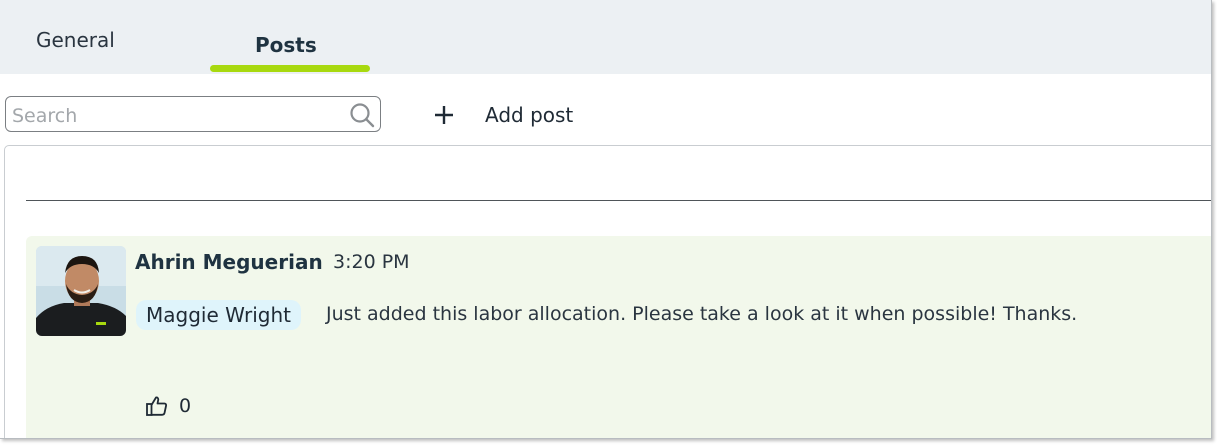 Image resolution: width=1217 pixels, height=445 pixels. I want to click on like-button: 0, so click(168, 406).